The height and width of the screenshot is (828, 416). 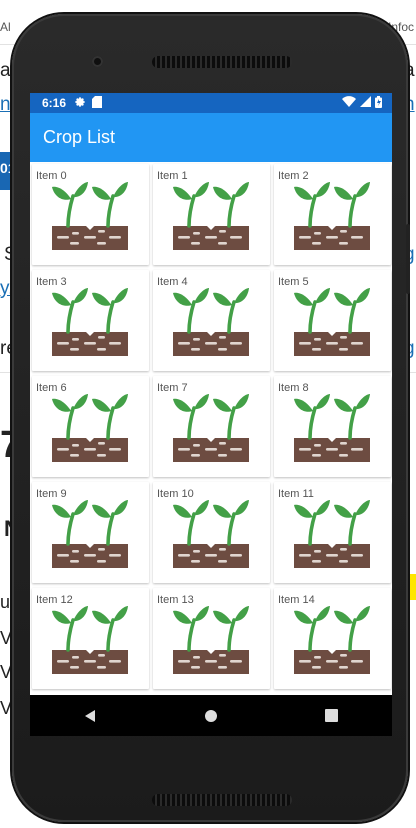 I want to click on crop-list-item: Item 9, so click(x=90, y=532).